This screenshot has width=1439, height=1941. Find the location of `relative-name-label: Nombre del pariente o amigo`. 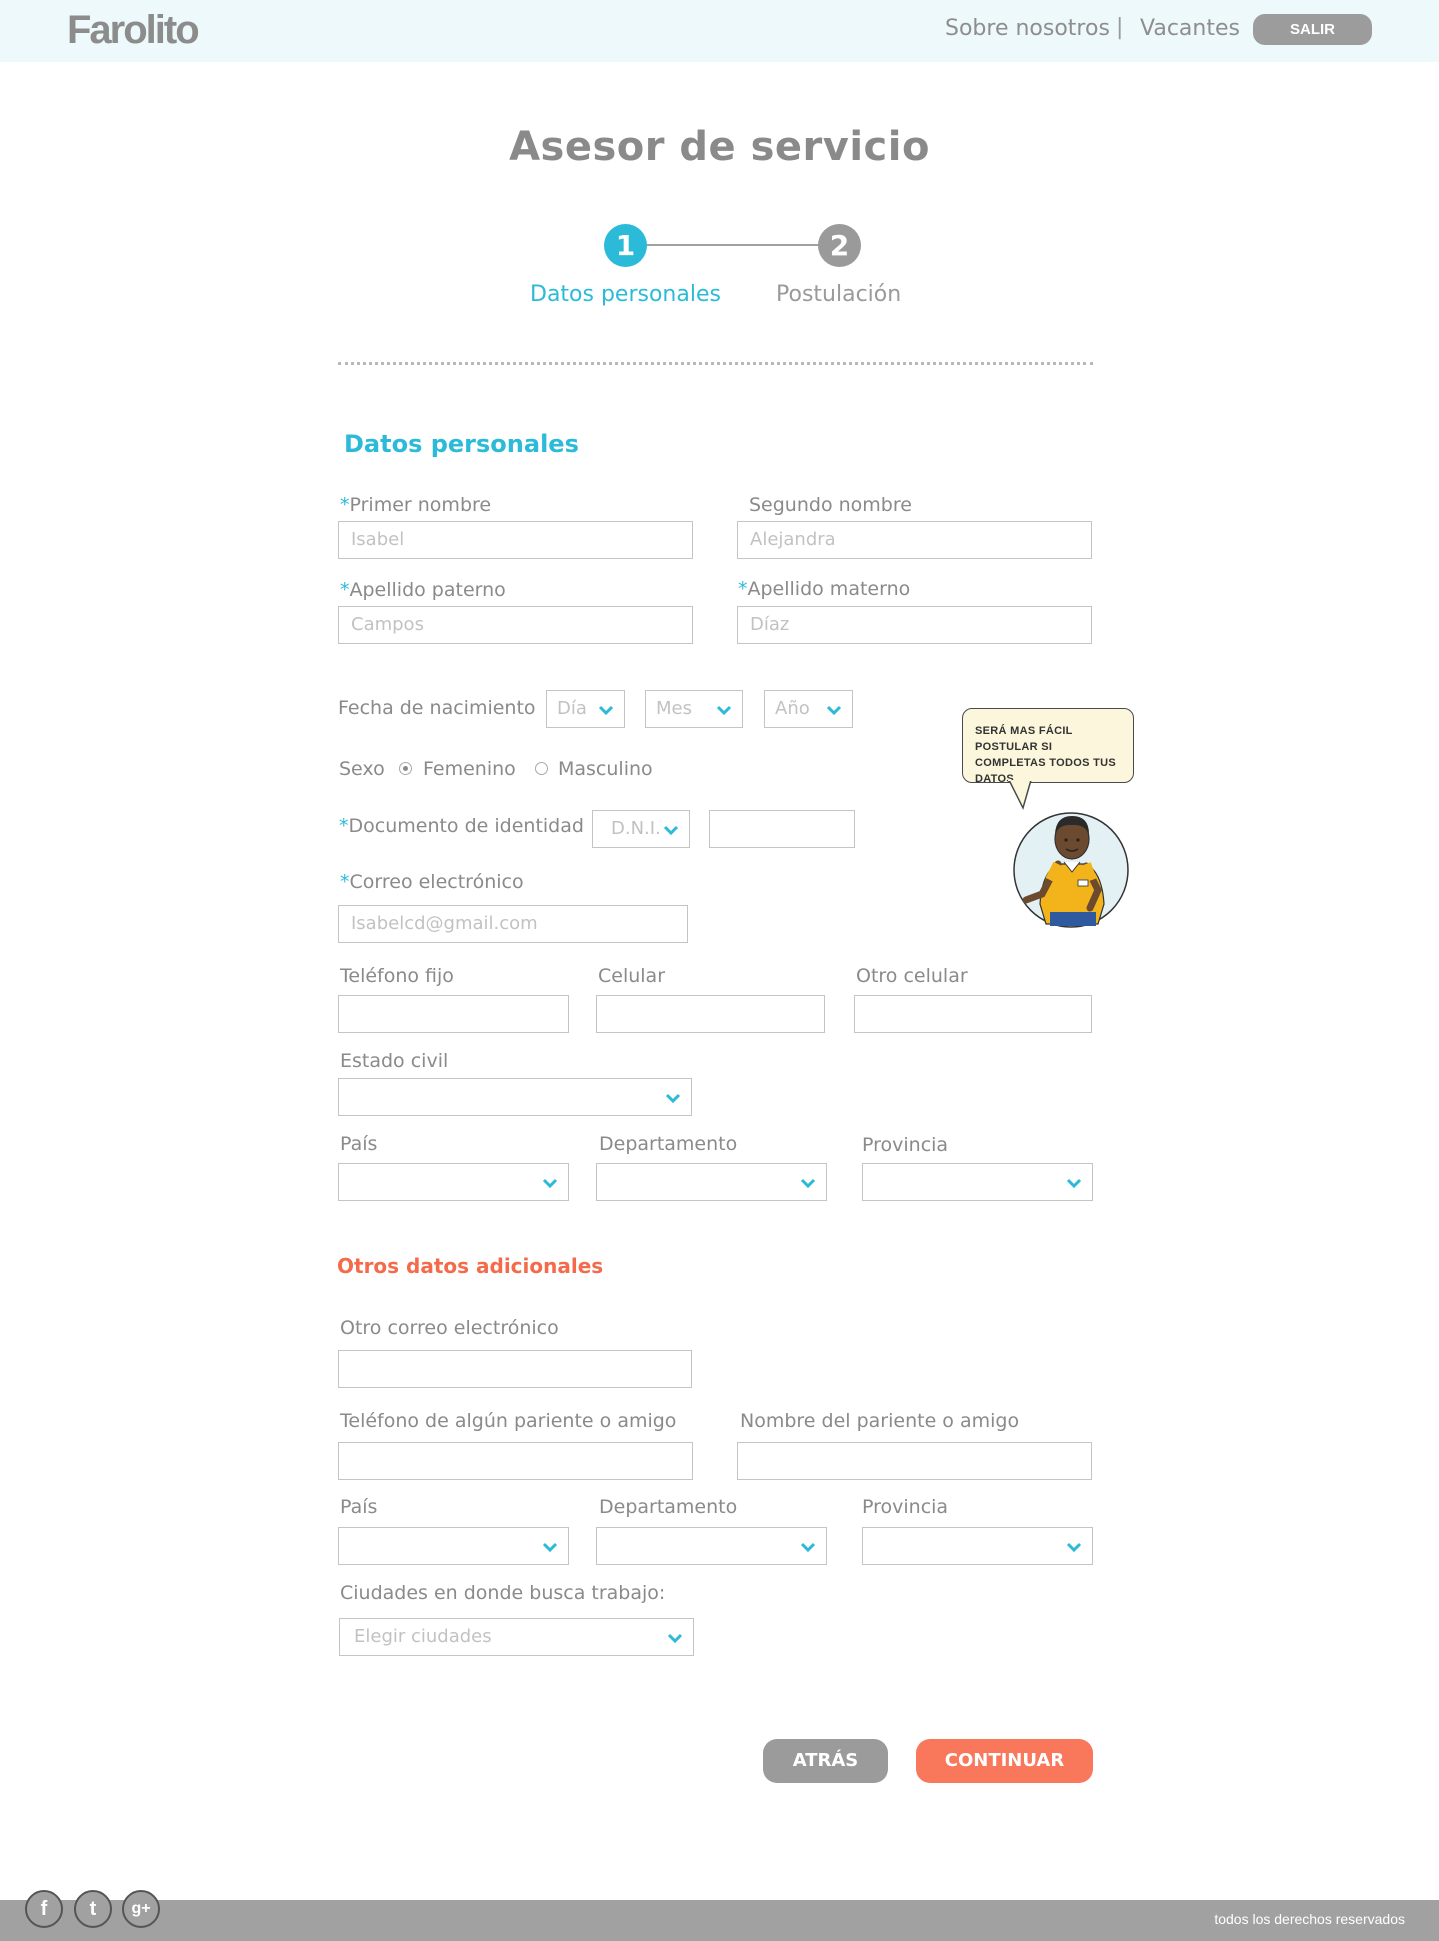

relative-name-label: Nombre del pariente o amigo is located at coordinates (880, 1421).